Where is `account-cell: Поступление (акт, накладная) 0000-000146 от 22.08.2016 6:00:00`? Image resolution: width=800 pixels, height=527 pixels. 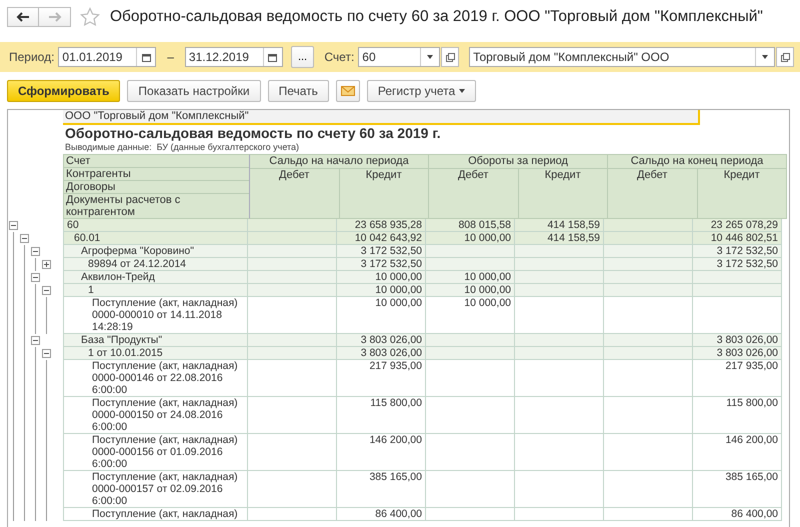
account-cell: Поступление (акт, накладная) 0000-000146 от 22.08.2016 6:00:00 is located at coordinates (155, 378).